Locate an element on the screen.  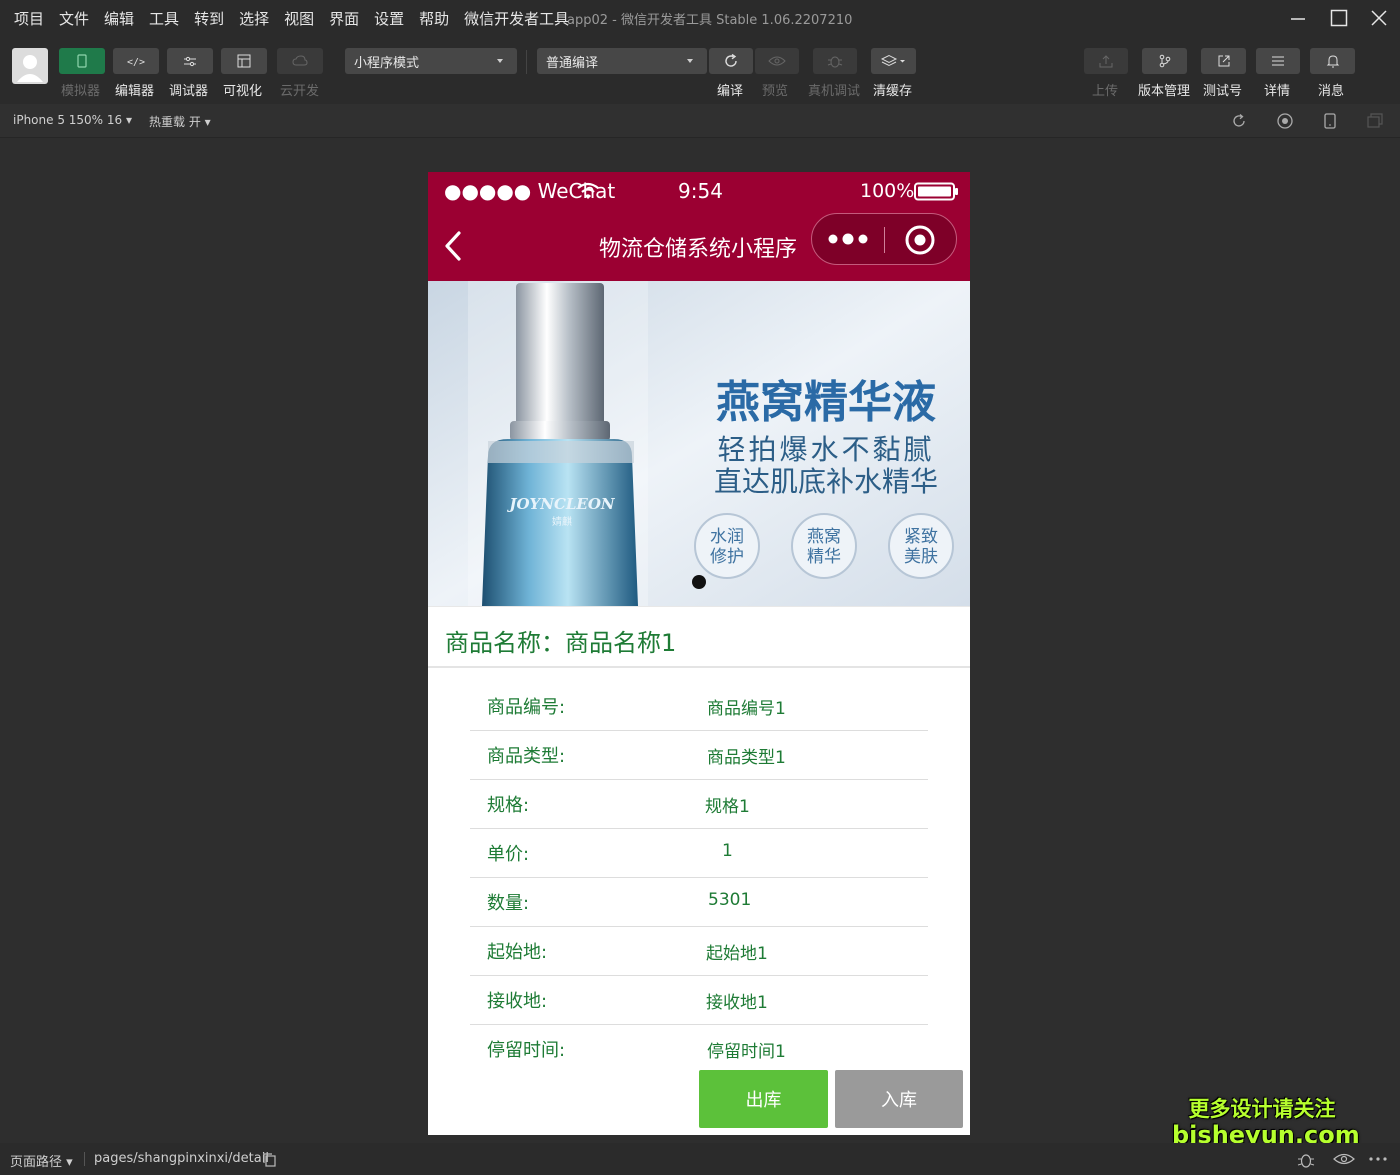
close-target-icon is located at coordinates (920, 240).